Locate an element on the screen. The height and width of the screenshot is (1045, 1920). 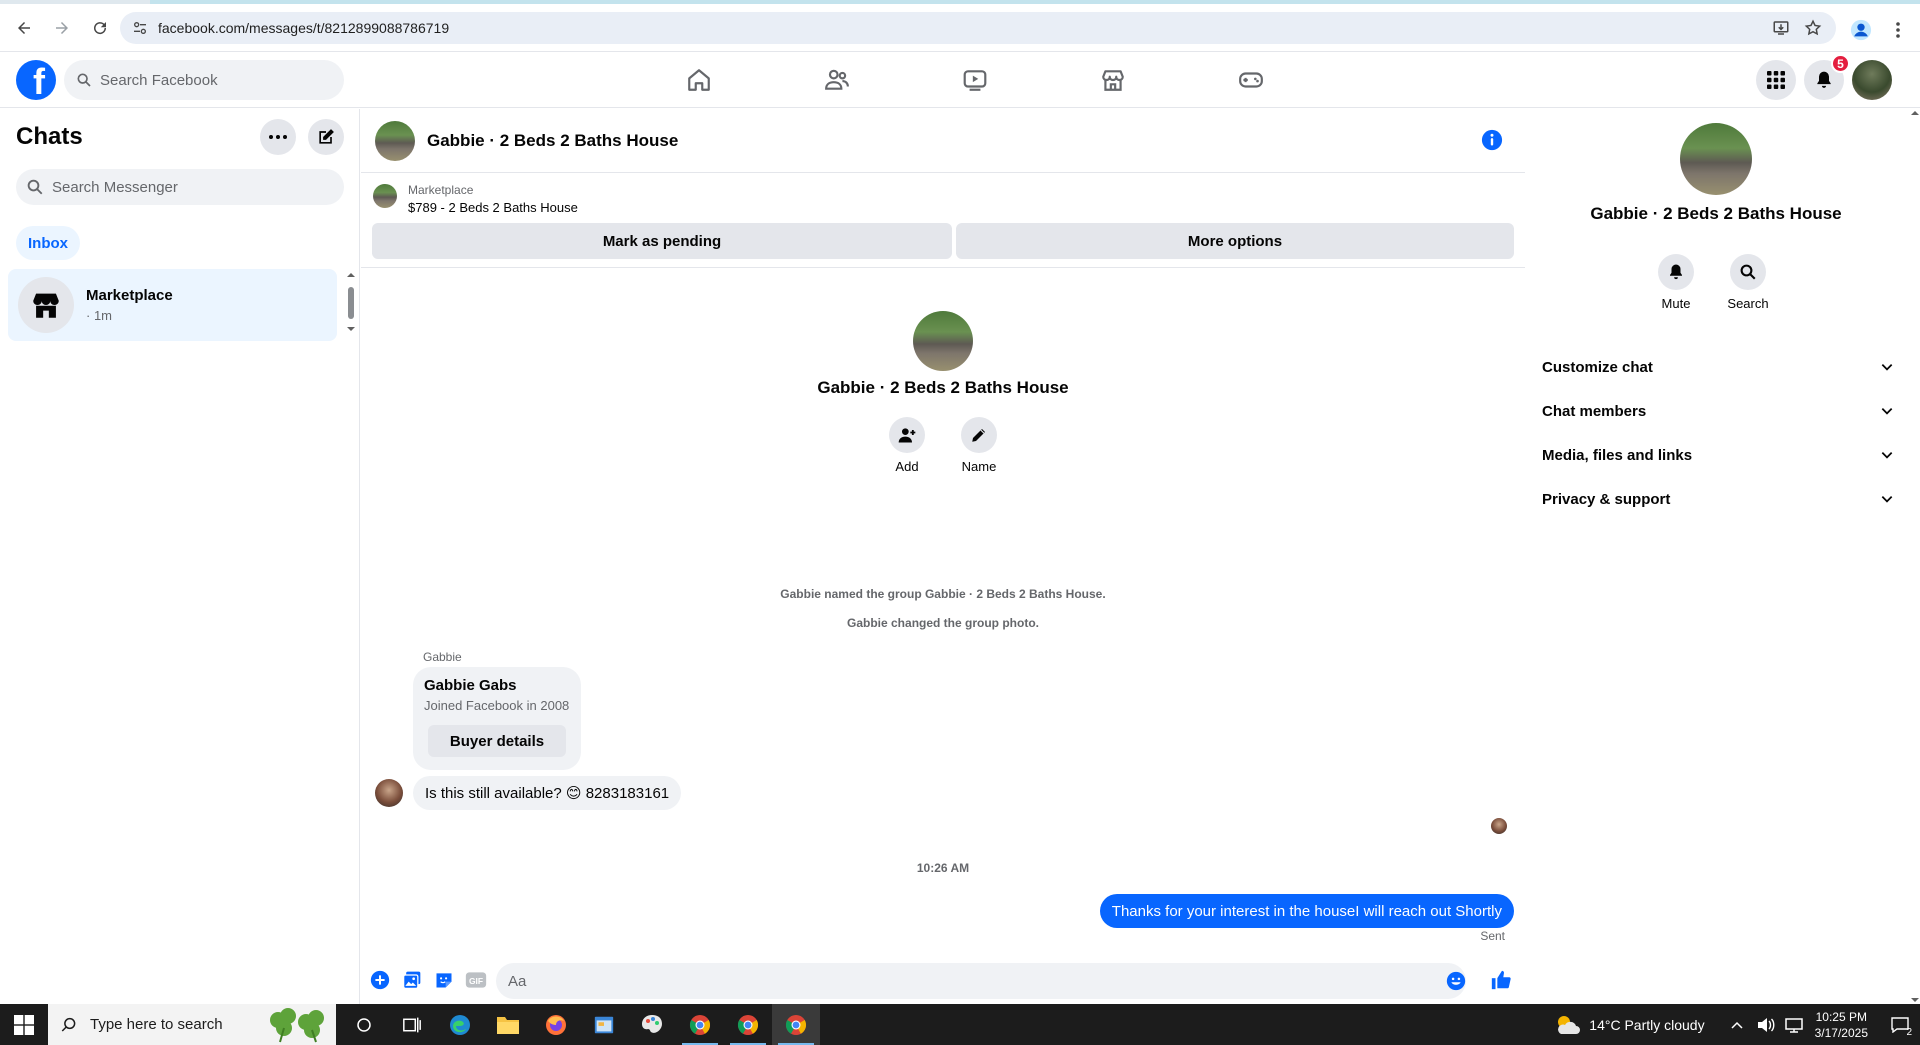
taskbar-clock: 10:25 PM 3/17/2025 is located at coordinates (1841, 1025).